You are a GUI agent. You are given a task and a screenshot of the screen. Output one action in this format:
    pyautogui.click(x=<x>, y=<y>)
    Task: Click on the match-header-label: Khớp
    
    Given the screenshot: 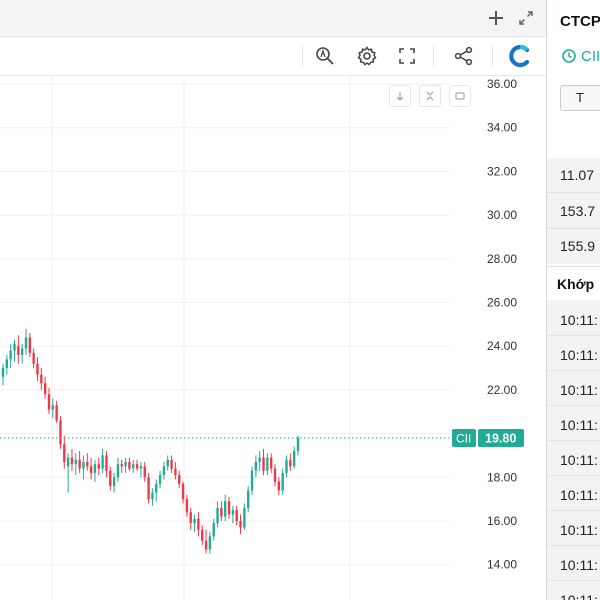 What is the action you would take?
    pyautogui.click(x=576, y=284)
    